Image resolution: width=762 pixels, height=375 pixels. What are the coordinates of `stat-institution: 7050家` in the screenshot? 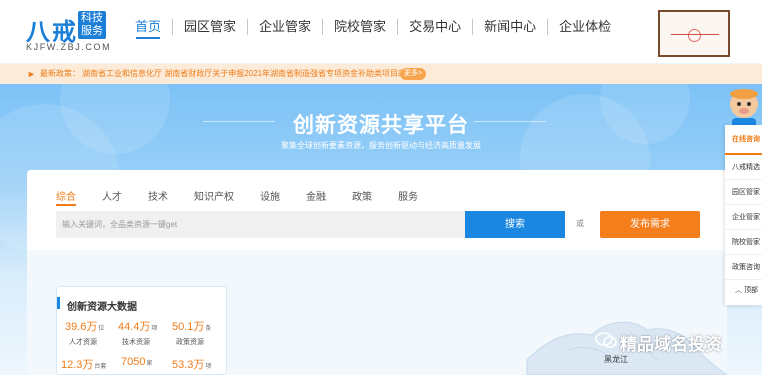 It's located at (148, 362).